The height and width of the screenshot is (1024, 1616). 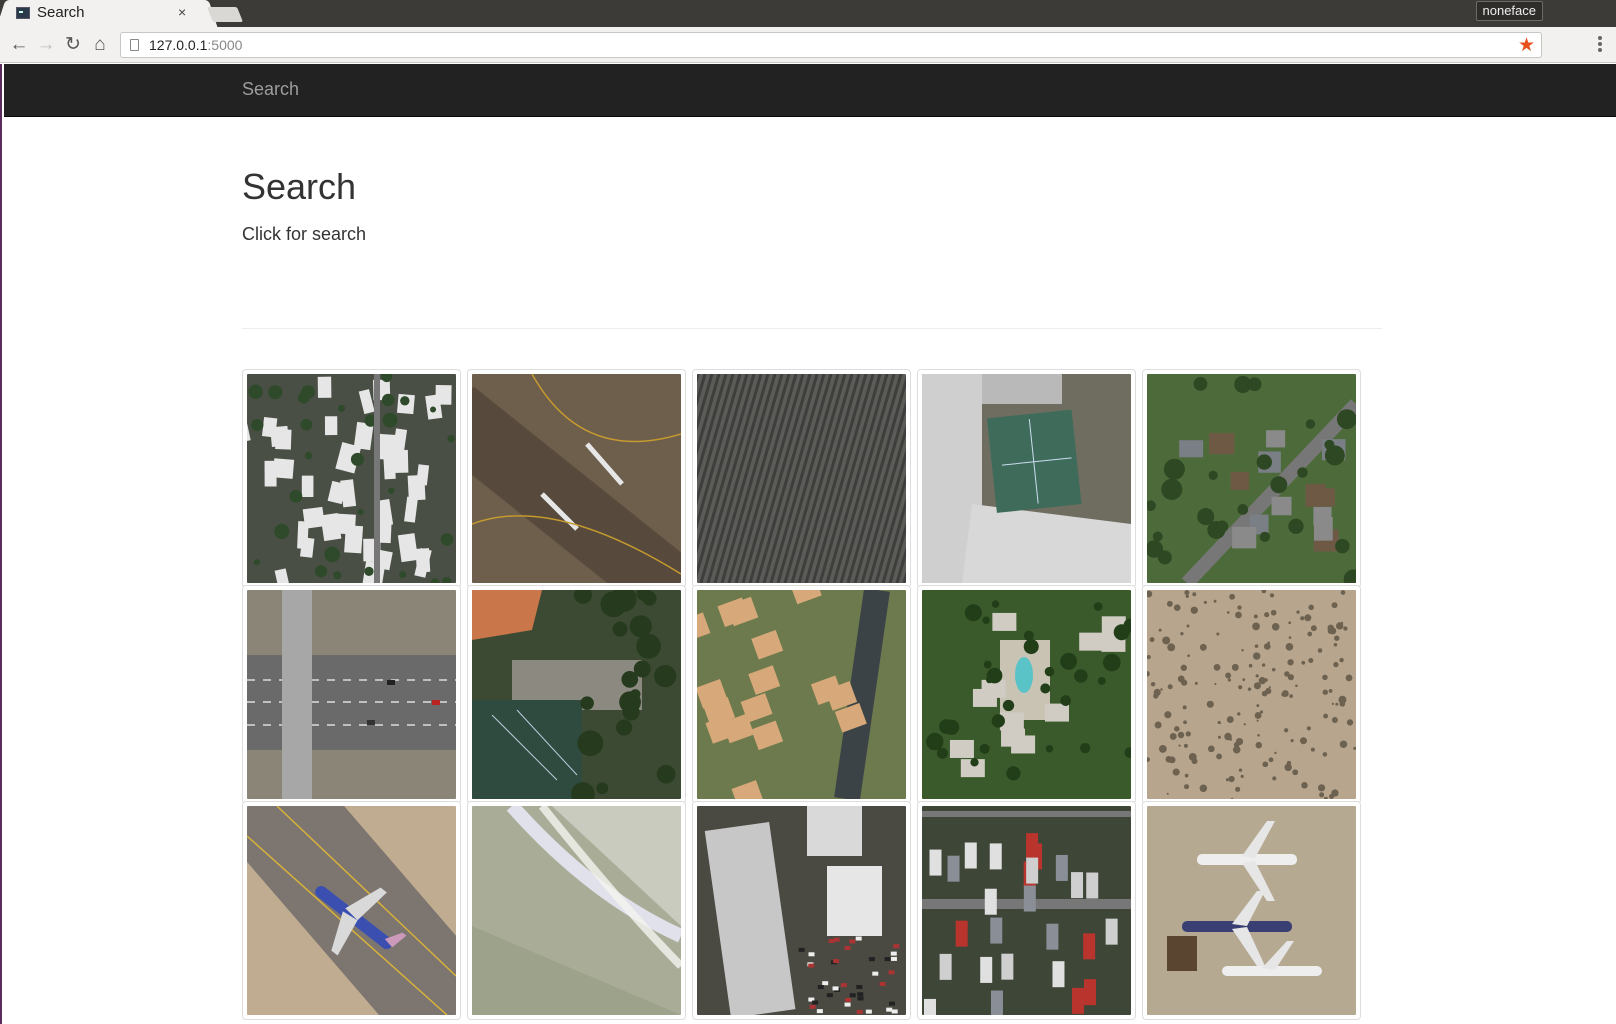 I want to click on navbar-brand-link: Search, so click(x=270, y=89).